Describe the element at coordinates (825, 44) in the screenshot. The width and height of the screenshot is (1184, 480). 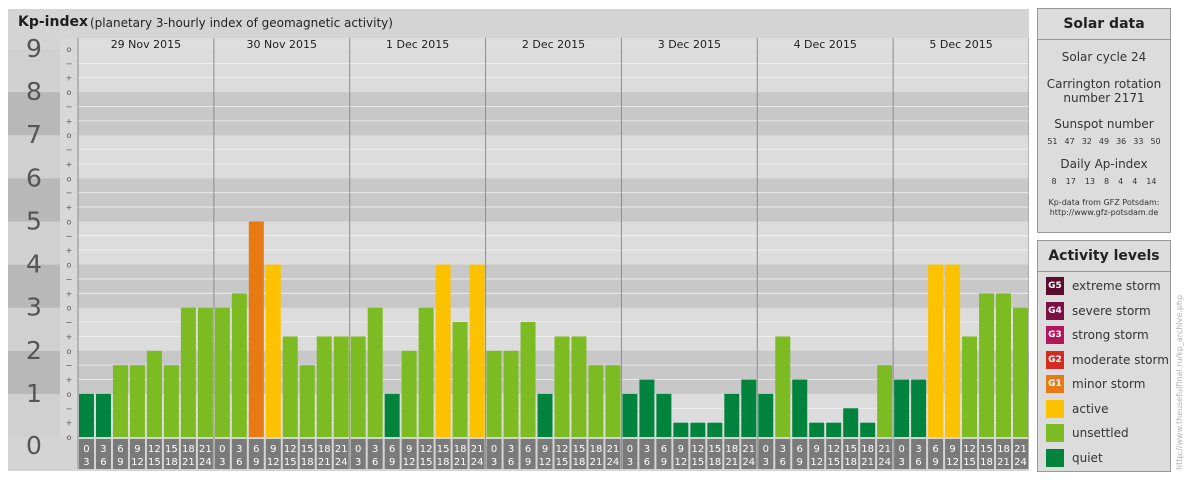
I see `day-label: 4 Dec 2015` at that location.